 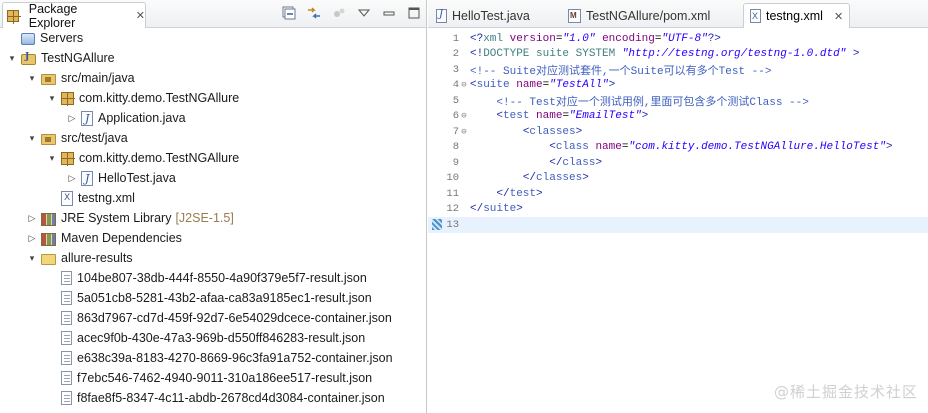 I want to click on tree-item: Servers, so click(x=44, y=38).